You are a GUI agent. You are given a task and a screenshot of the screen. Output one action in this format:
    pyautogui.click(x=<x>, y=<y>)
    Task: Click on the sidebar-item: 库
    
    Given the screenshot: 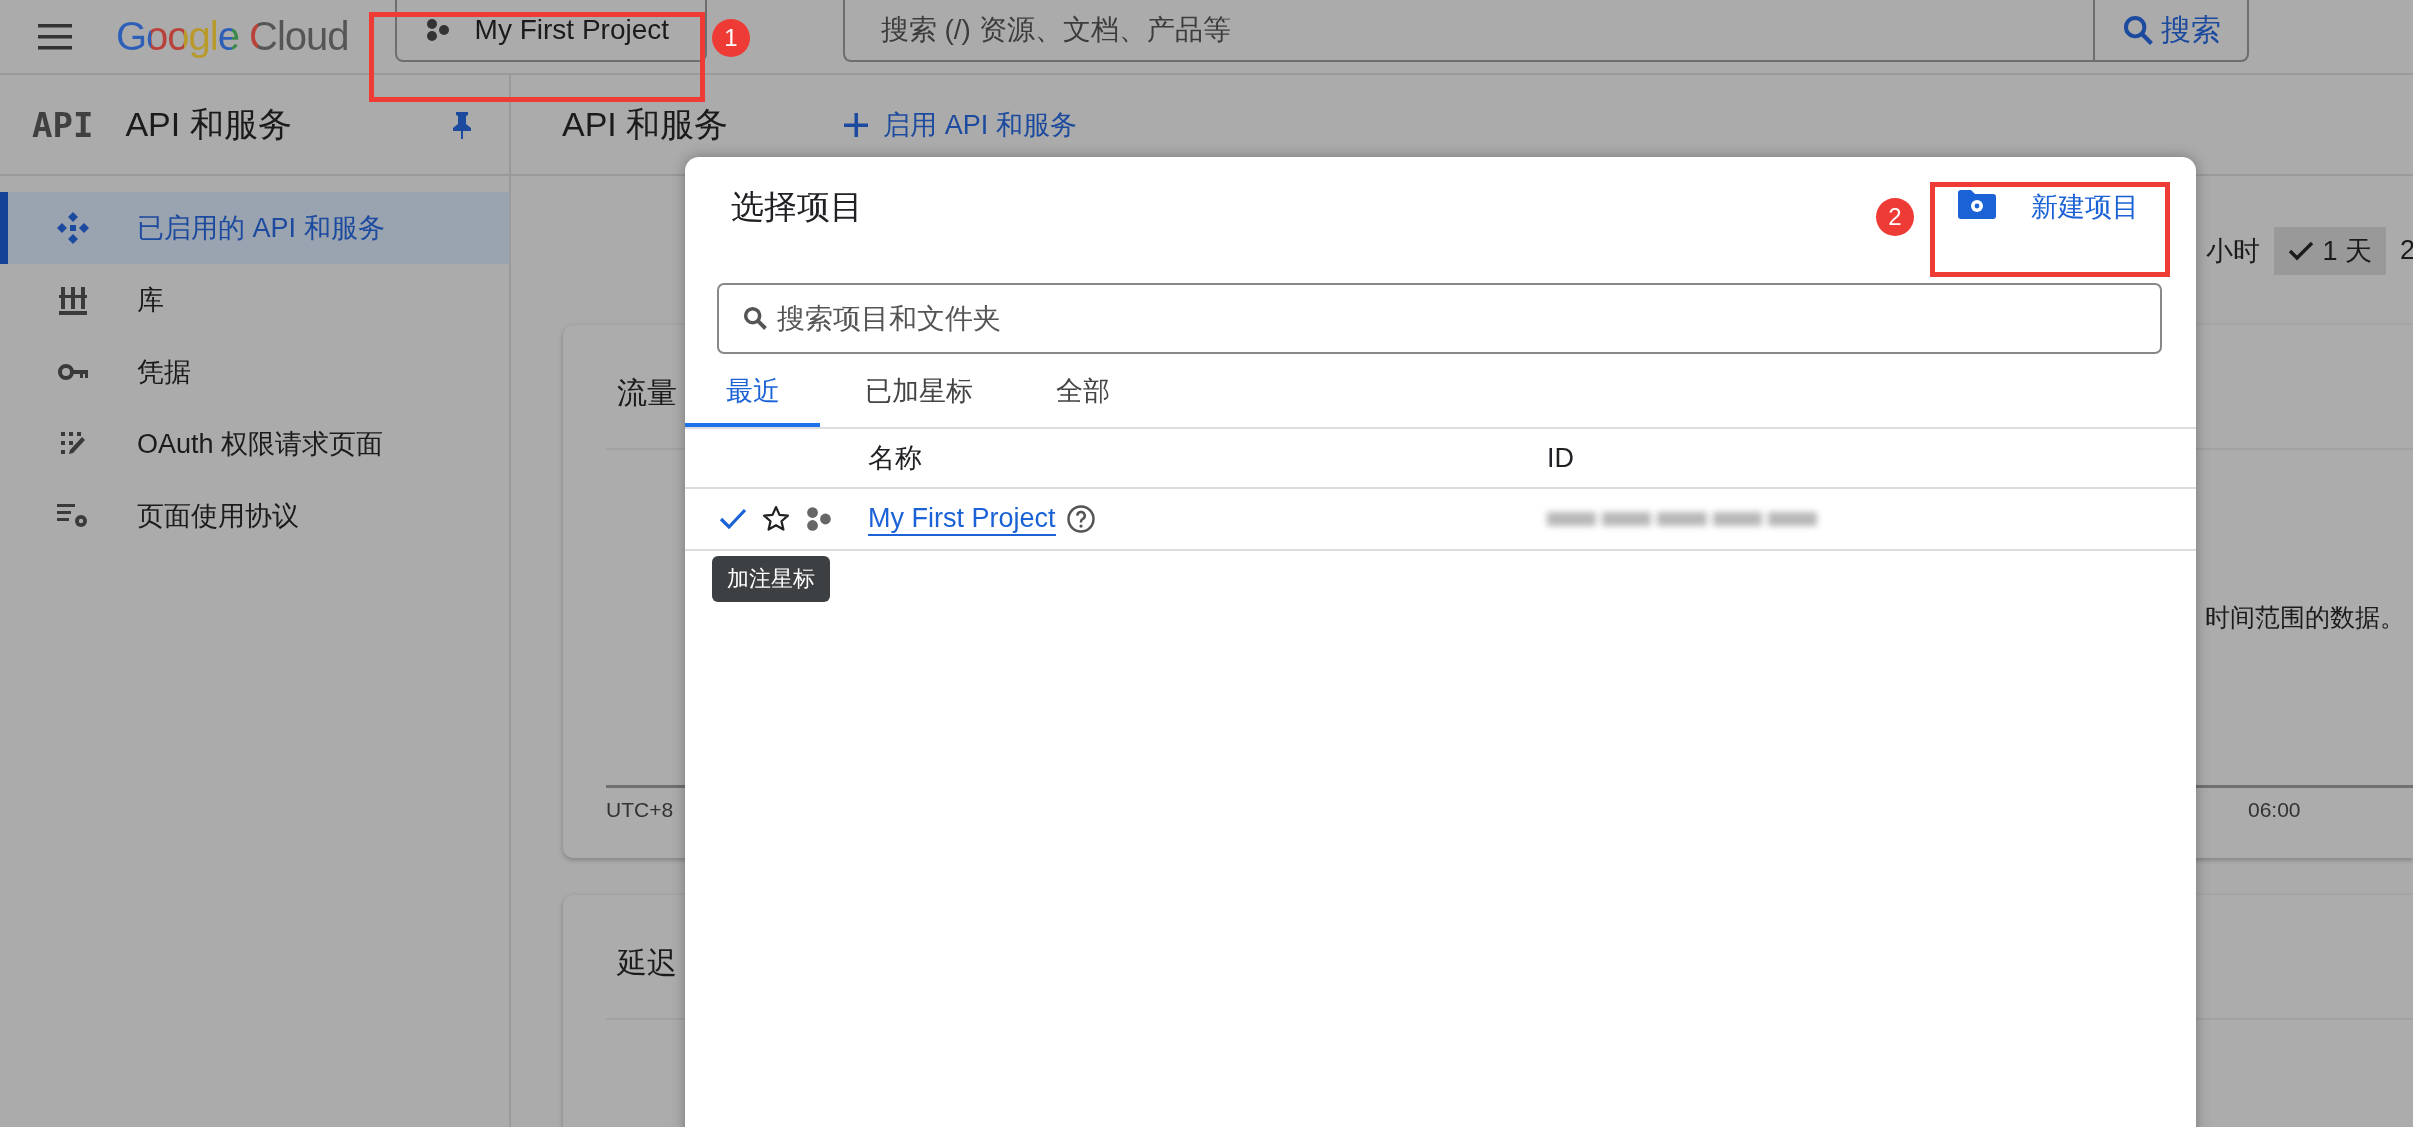 What is the action you would take?
    pyautogui.click(x=254, y=300)
    